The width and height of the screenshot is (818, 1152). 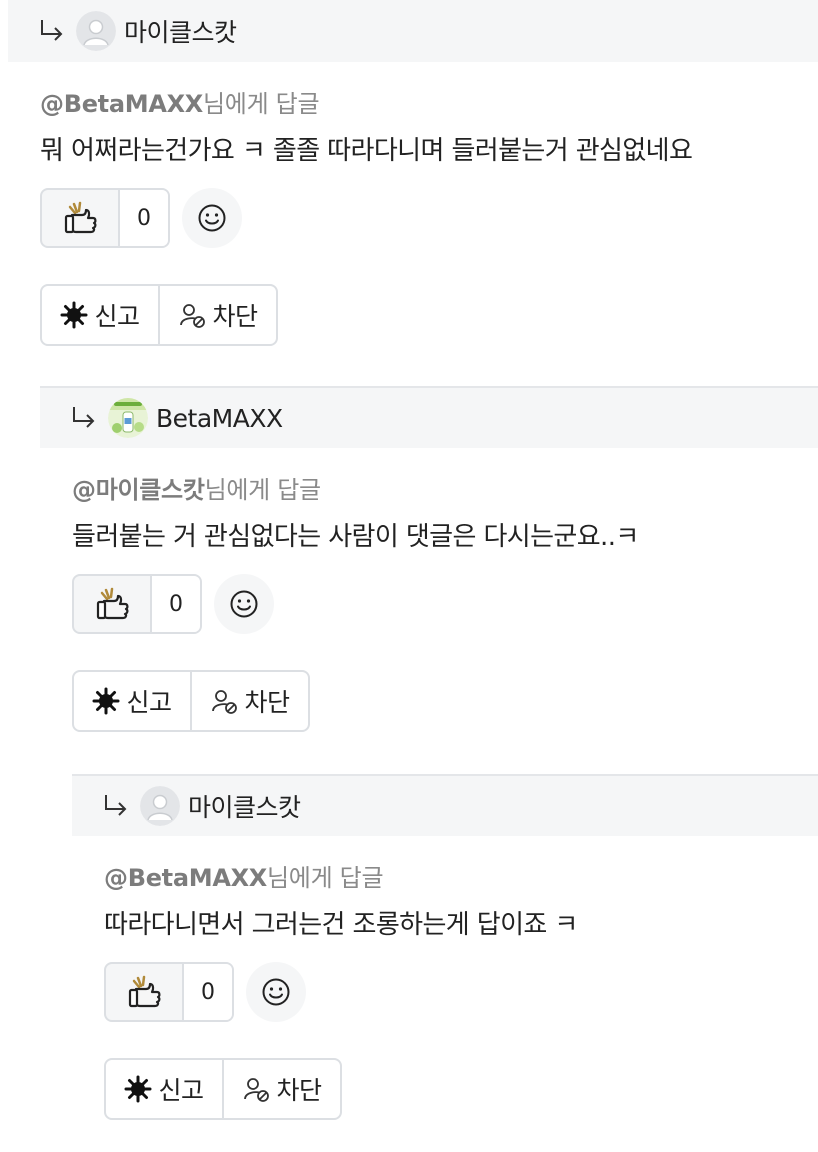 I want to click on comment-text: 들러붙는 거 관심없다는 사람이 댓글은 다시는군요..ㅋ, so click(x=355, y=537).